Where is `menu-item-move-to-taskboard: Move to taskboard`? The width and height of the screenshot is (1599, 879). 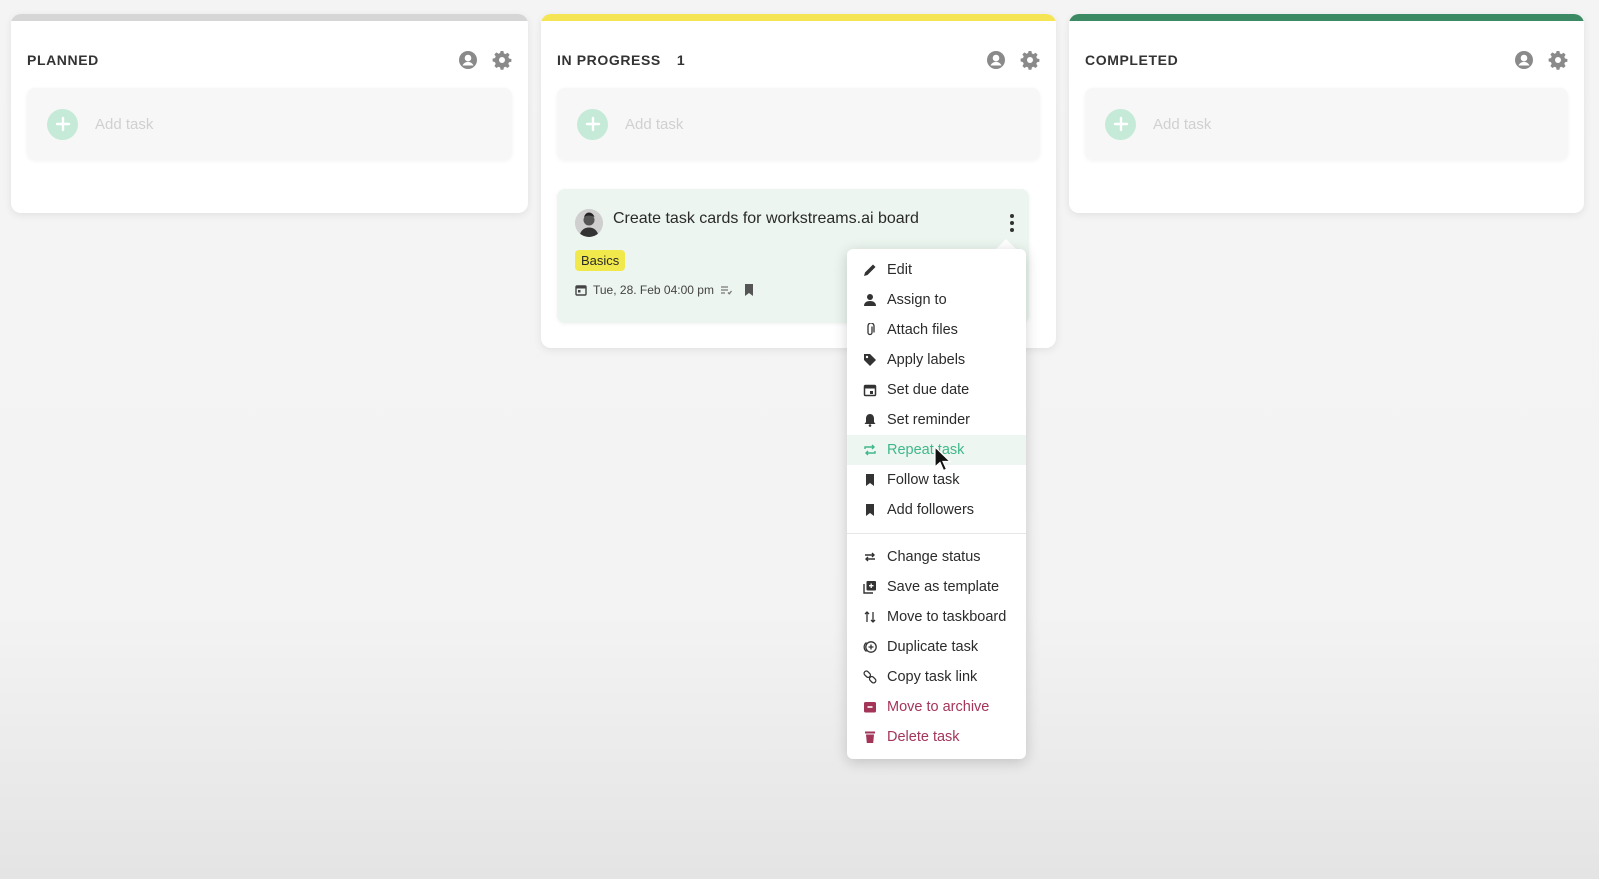
menu-item-move-to-taskboard: Move to taskboard is located at coordinates (936, 617).